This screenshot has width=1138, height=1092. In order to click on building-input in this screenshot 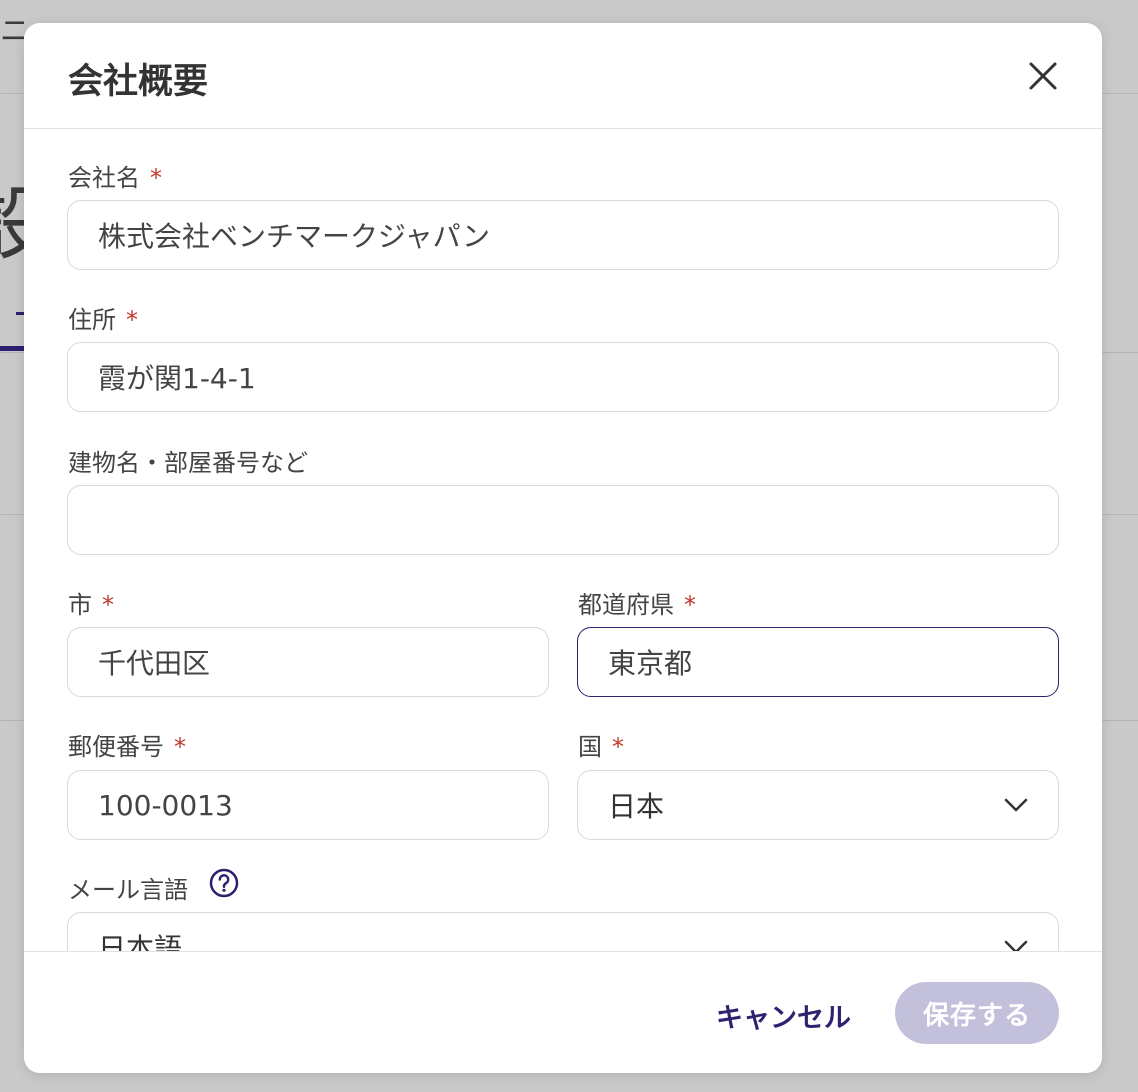, I will do `click(563, 520)`.